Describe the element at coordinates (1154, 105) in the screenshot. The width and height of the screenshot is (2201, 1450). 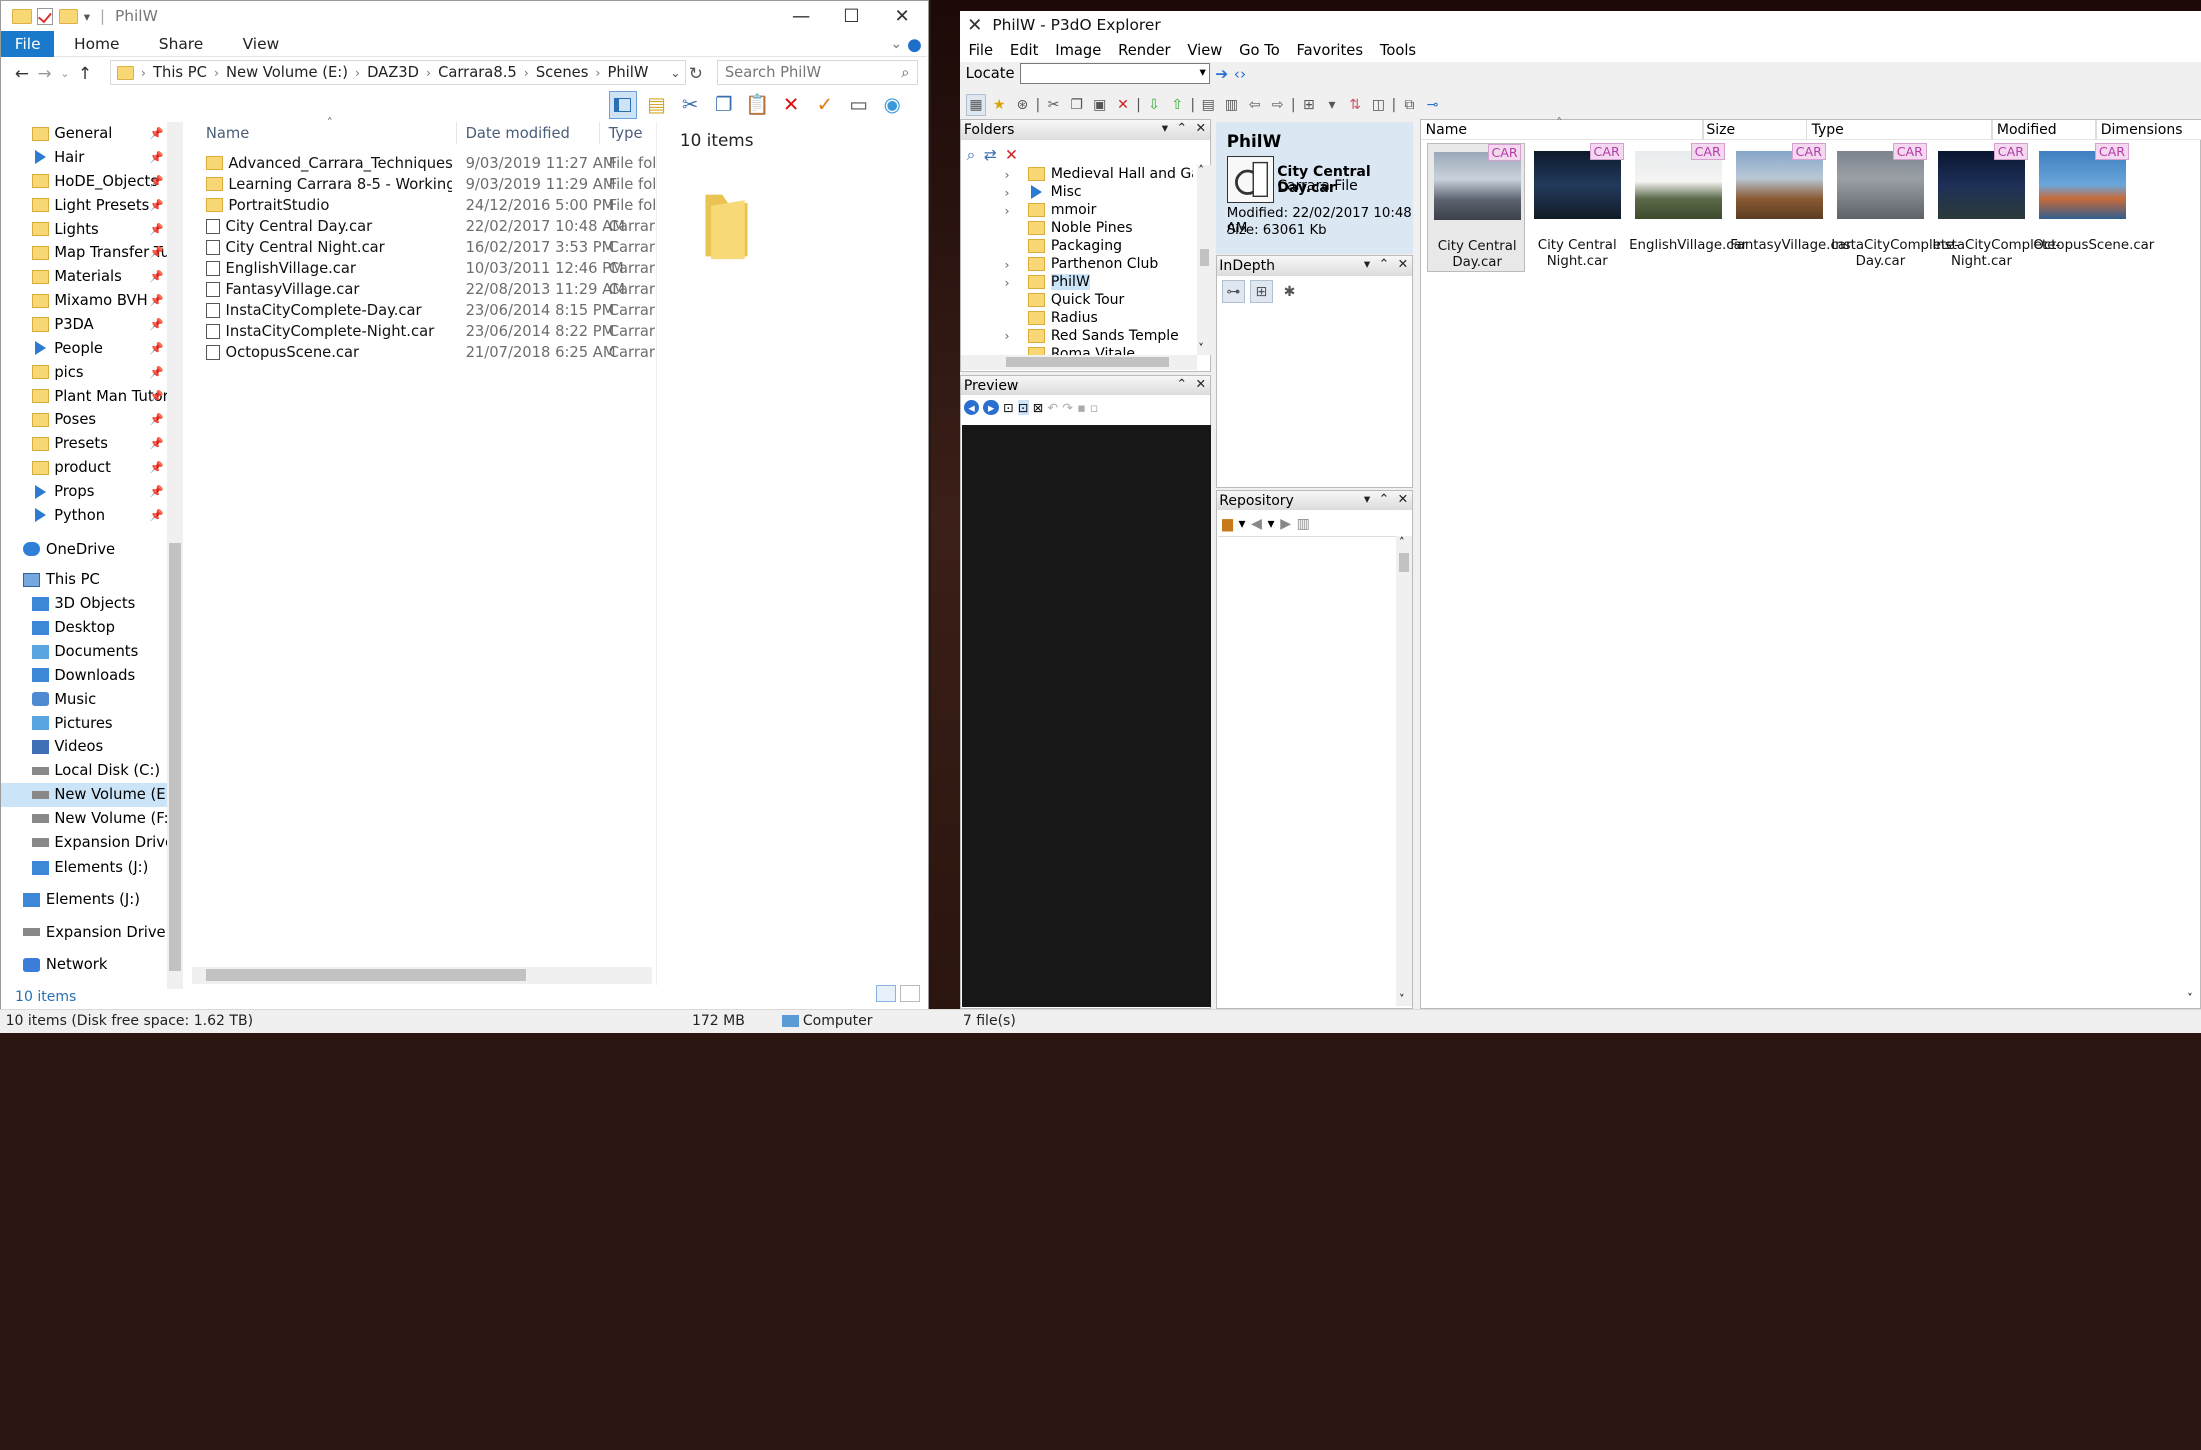
I see `import-icon: ⇩` at that location.